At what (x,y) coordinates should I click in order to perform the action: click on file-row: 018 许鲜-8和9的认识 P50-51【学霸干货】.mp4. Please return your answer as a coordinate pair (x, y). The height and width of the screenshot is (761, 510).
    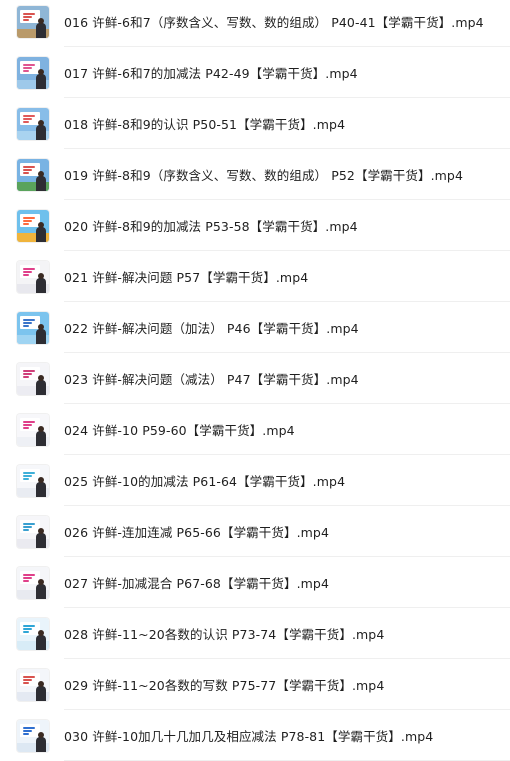
    Looking at the image, I should click on (255, 123).